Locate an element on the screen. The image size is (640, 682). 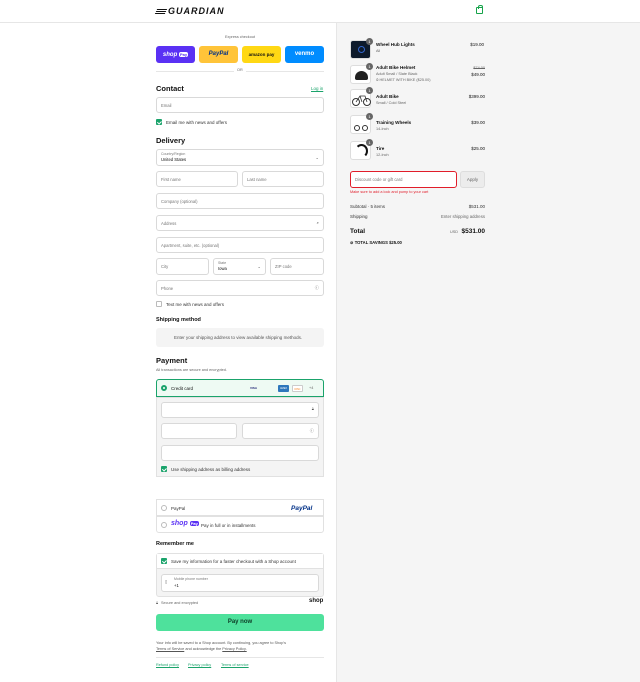
country-select: Country/Region United States ⌄ is located at coordinates (240, 157).